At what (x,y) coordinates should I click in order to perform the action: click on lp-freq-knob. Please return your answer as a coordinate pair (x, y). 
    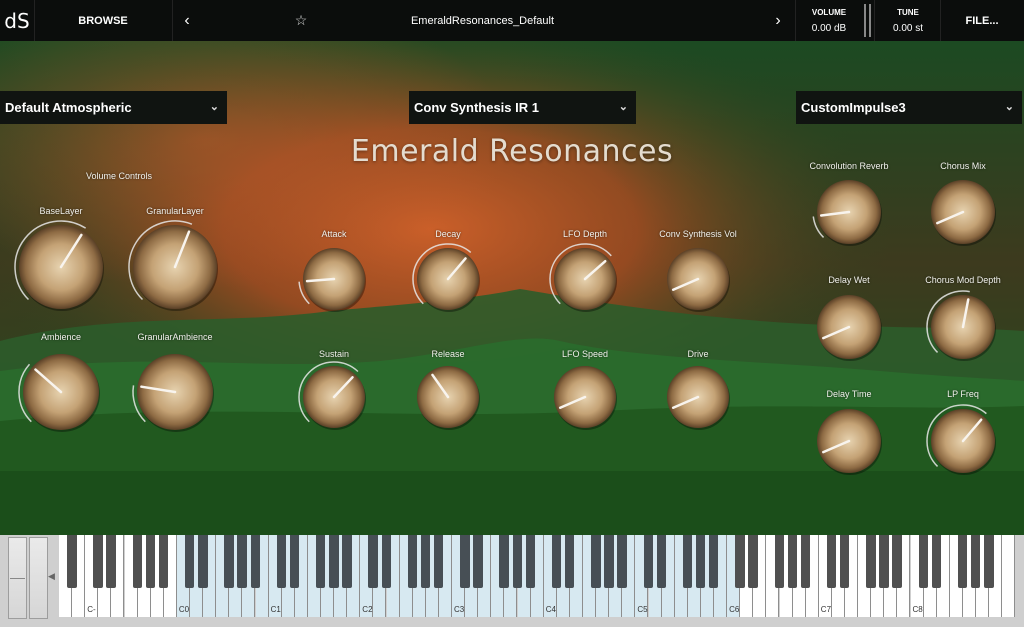
    Looking at the image, I should click on (963, 441).